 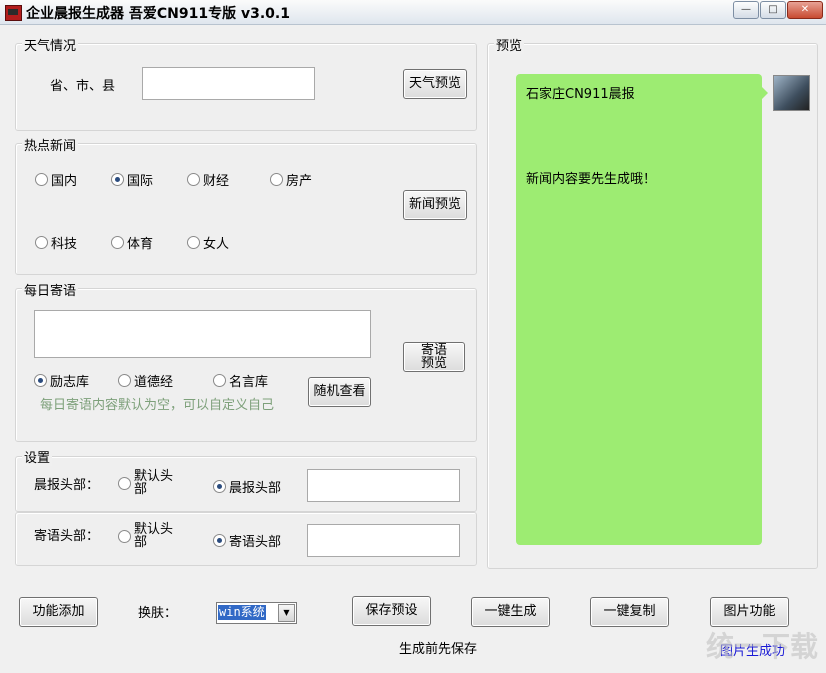 I want to click on skin-select-value: win系统, so click(x=242, y=612).